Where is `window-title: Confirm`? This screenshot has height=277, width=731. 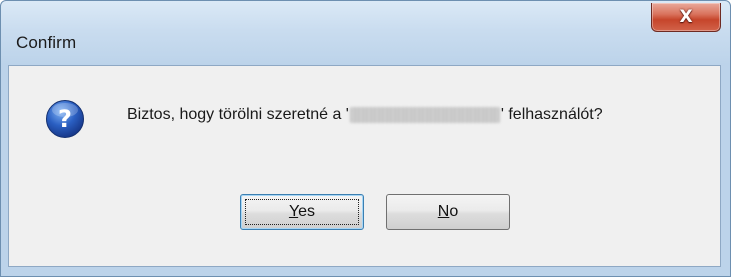 window-title: Confirm is located at coordinates (46, 42).